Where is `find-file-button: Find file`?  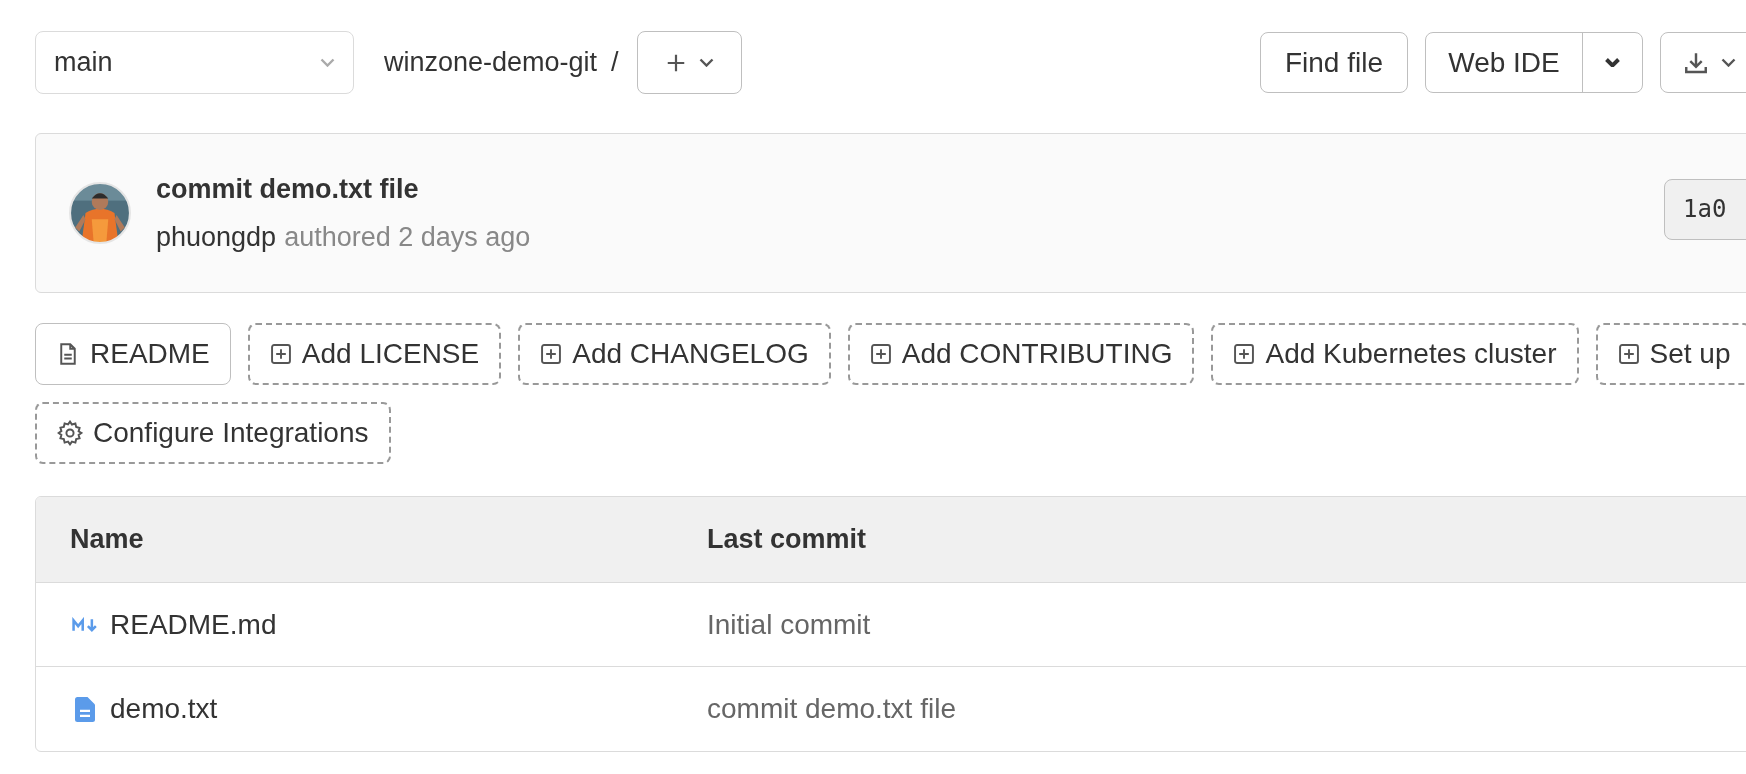
find-file-button: Find file is located at coordinates (1334, 62).